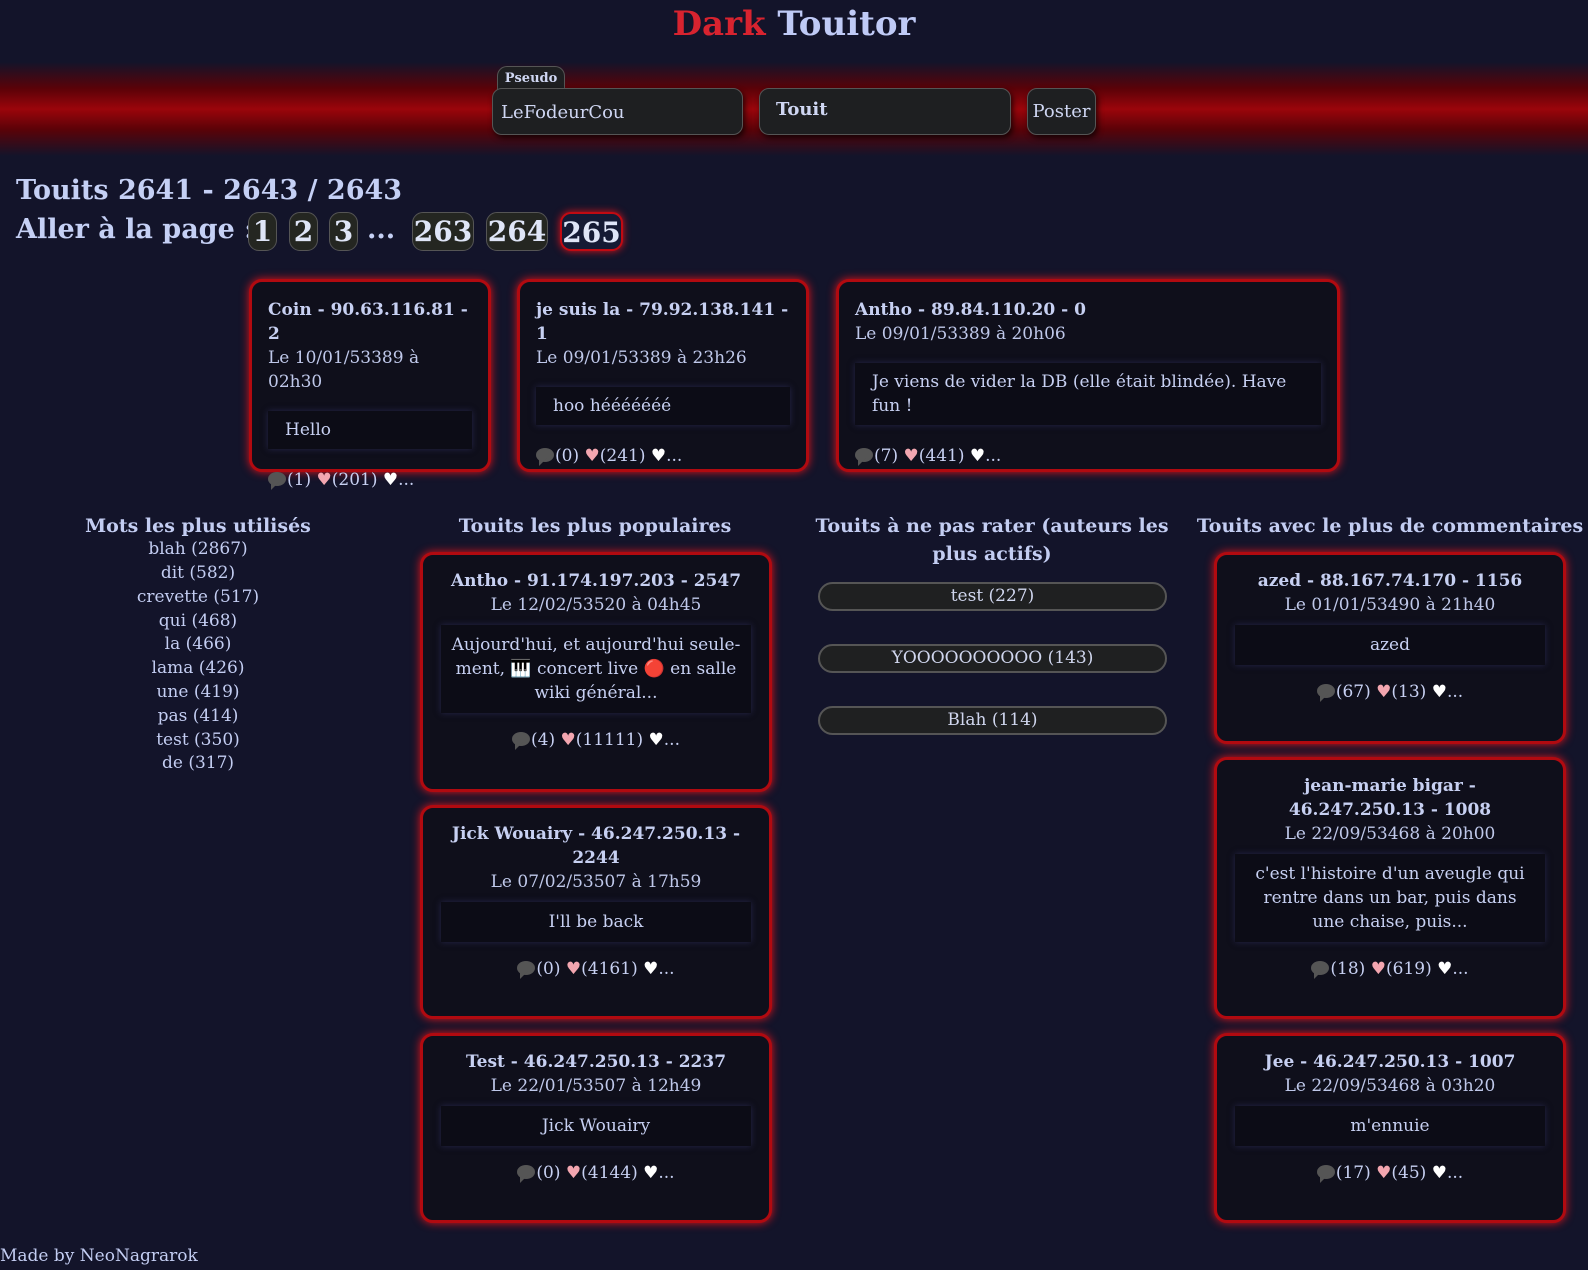 Image resolution: width=1588 pixels, height=1270 pixels. What do you see at coordinates (1061, 111) in the screenshot?
I see `post-button: Poster` at bounding box center [1061, 111].